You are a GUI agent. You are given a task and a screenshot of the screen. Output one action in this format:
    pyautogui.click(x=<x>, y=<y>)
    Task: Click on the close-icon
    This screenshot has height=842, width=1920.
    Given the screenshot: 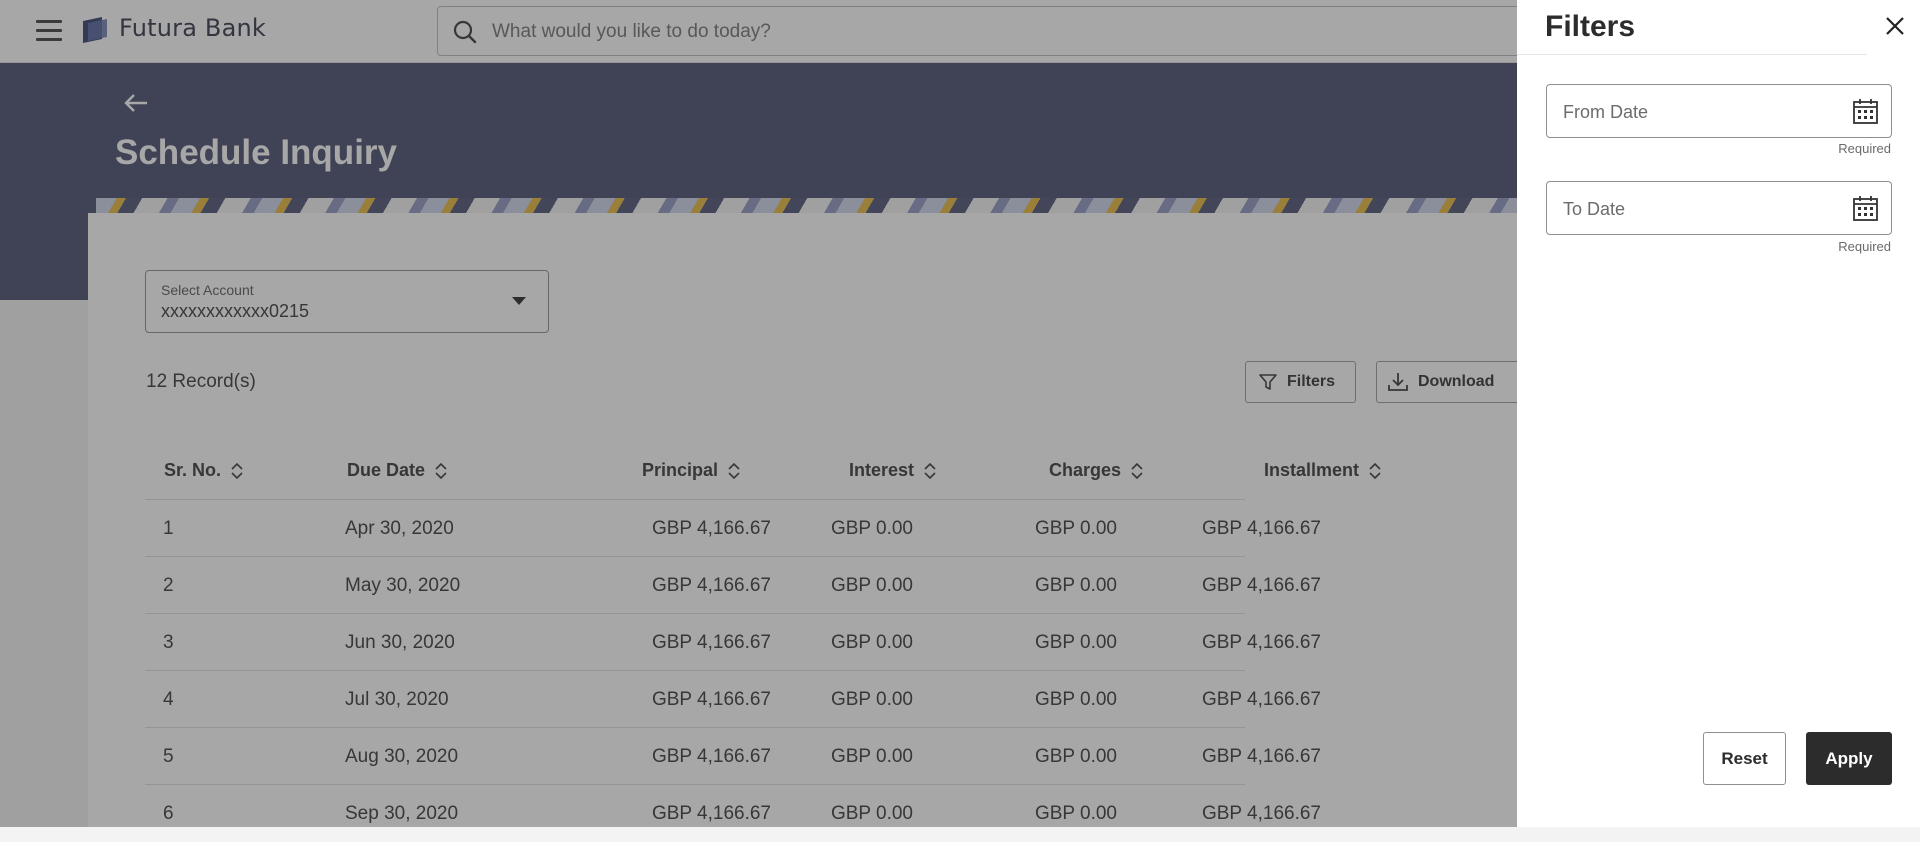 What is the action you would take?
    pyautogui.click(x=1895, y=26)
    